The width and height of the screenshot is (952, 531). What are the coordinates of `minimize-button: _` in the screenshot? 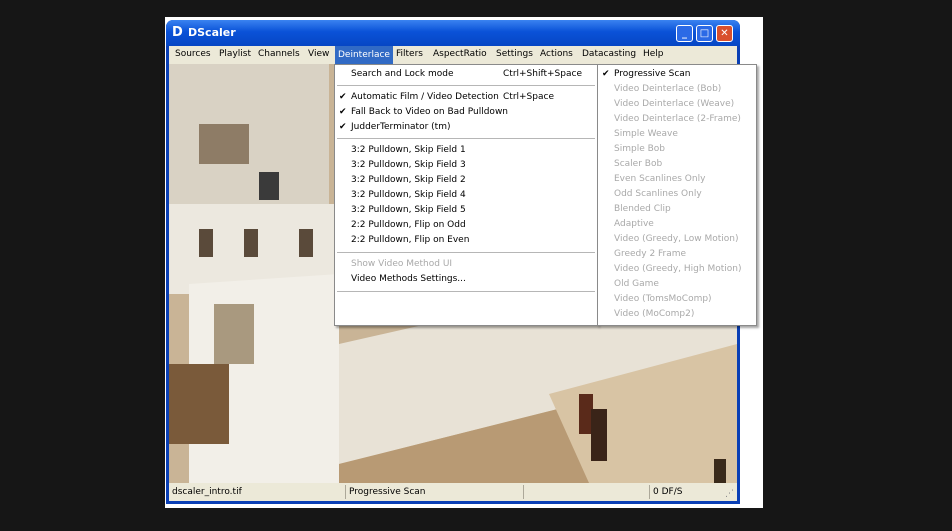 It's located at (684, 33).